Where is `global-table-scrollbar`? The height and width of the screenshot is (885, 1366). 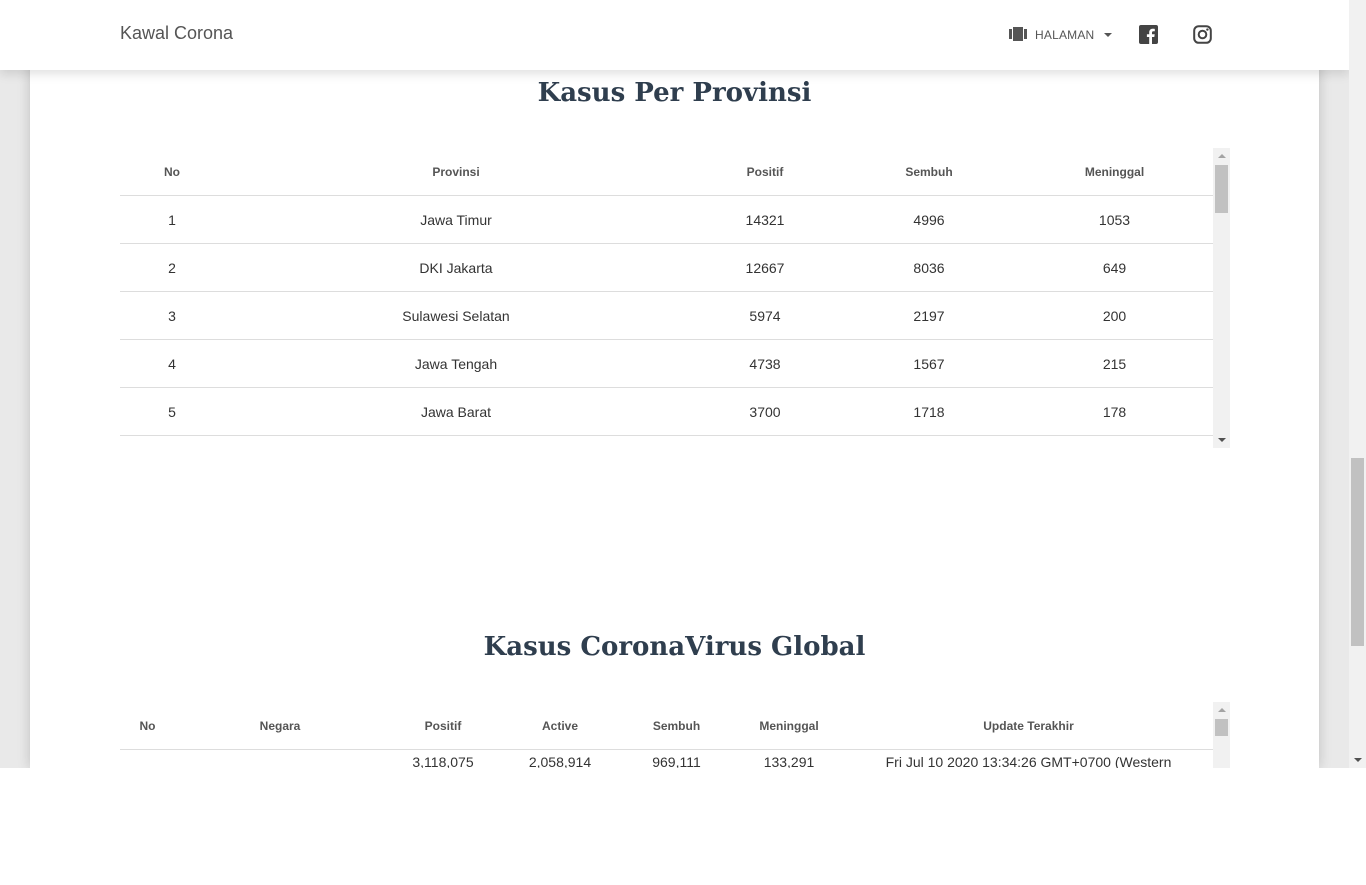 global-table-scrollbar is located at coordinates (1221, 735).